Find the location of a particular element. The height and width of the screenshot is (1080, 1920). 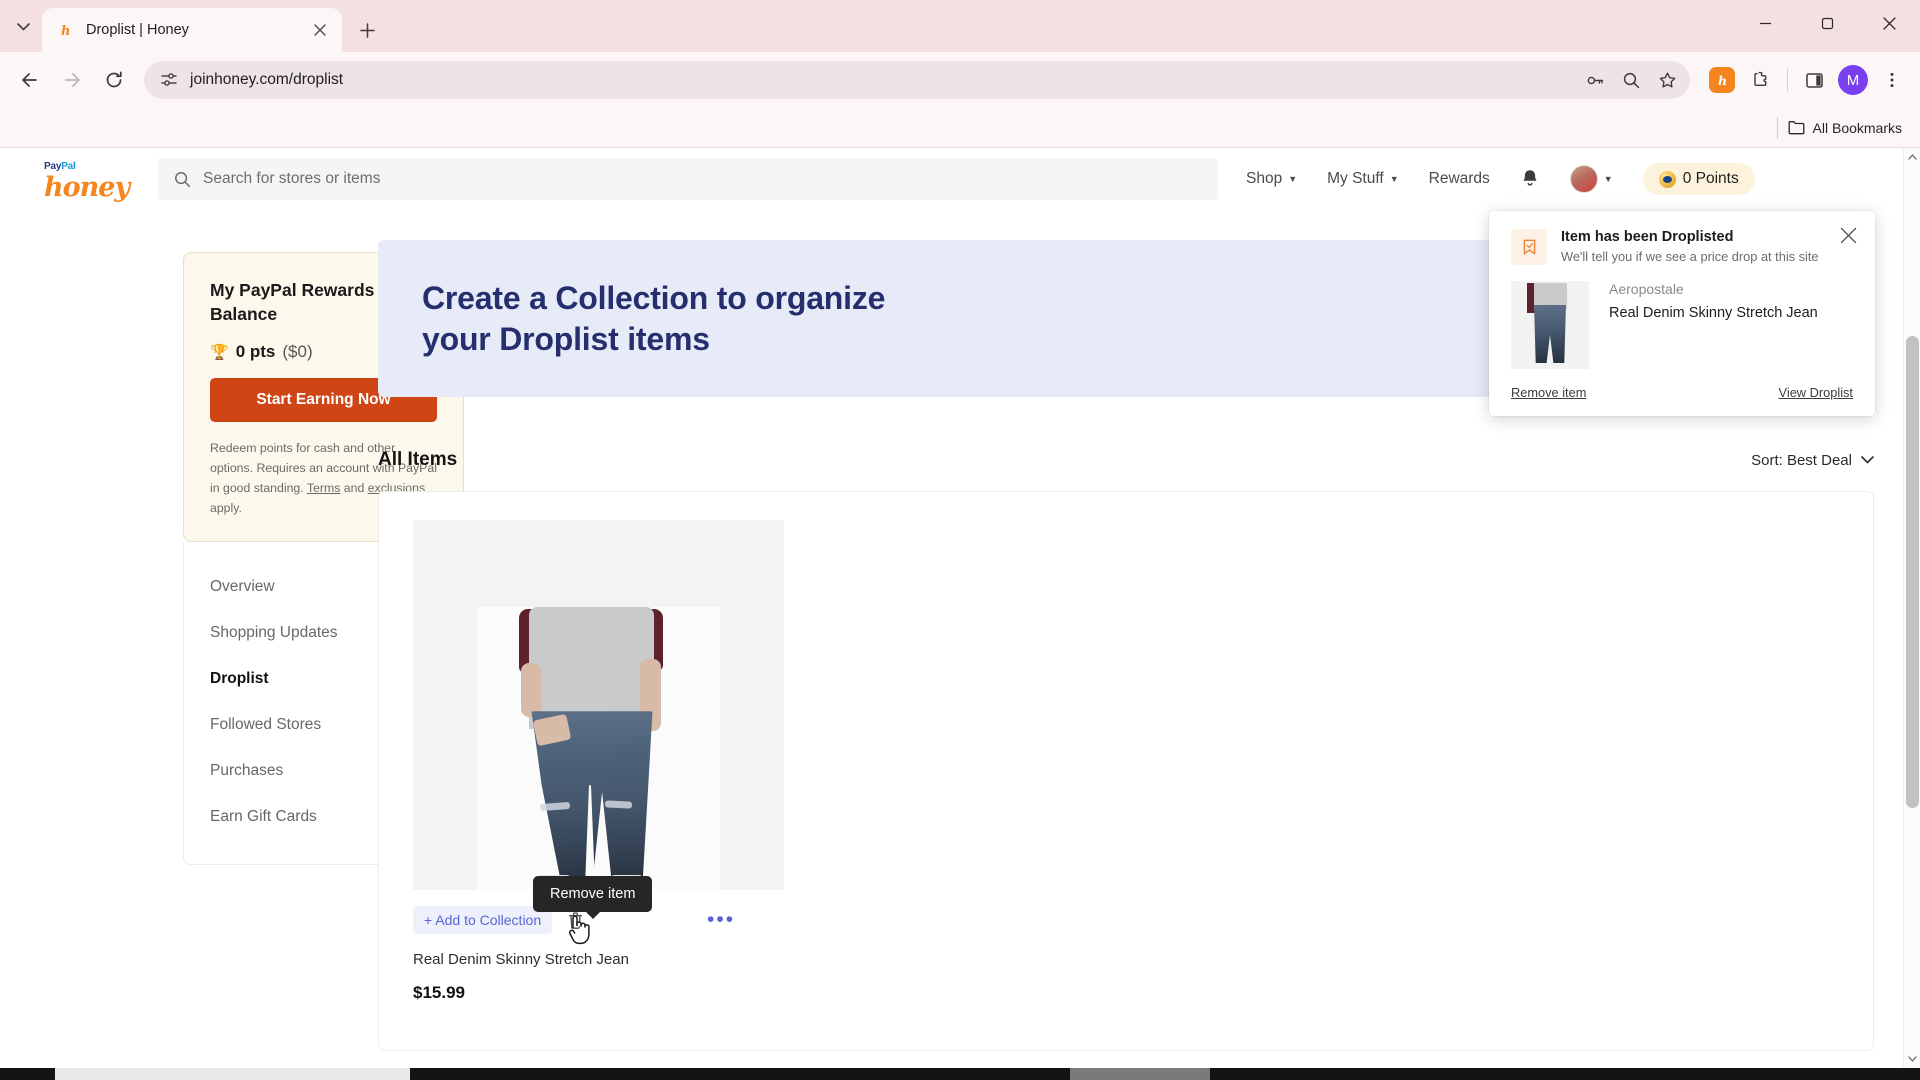

scroll-down-arrow-icon is located at coordinates (1912, 1059).